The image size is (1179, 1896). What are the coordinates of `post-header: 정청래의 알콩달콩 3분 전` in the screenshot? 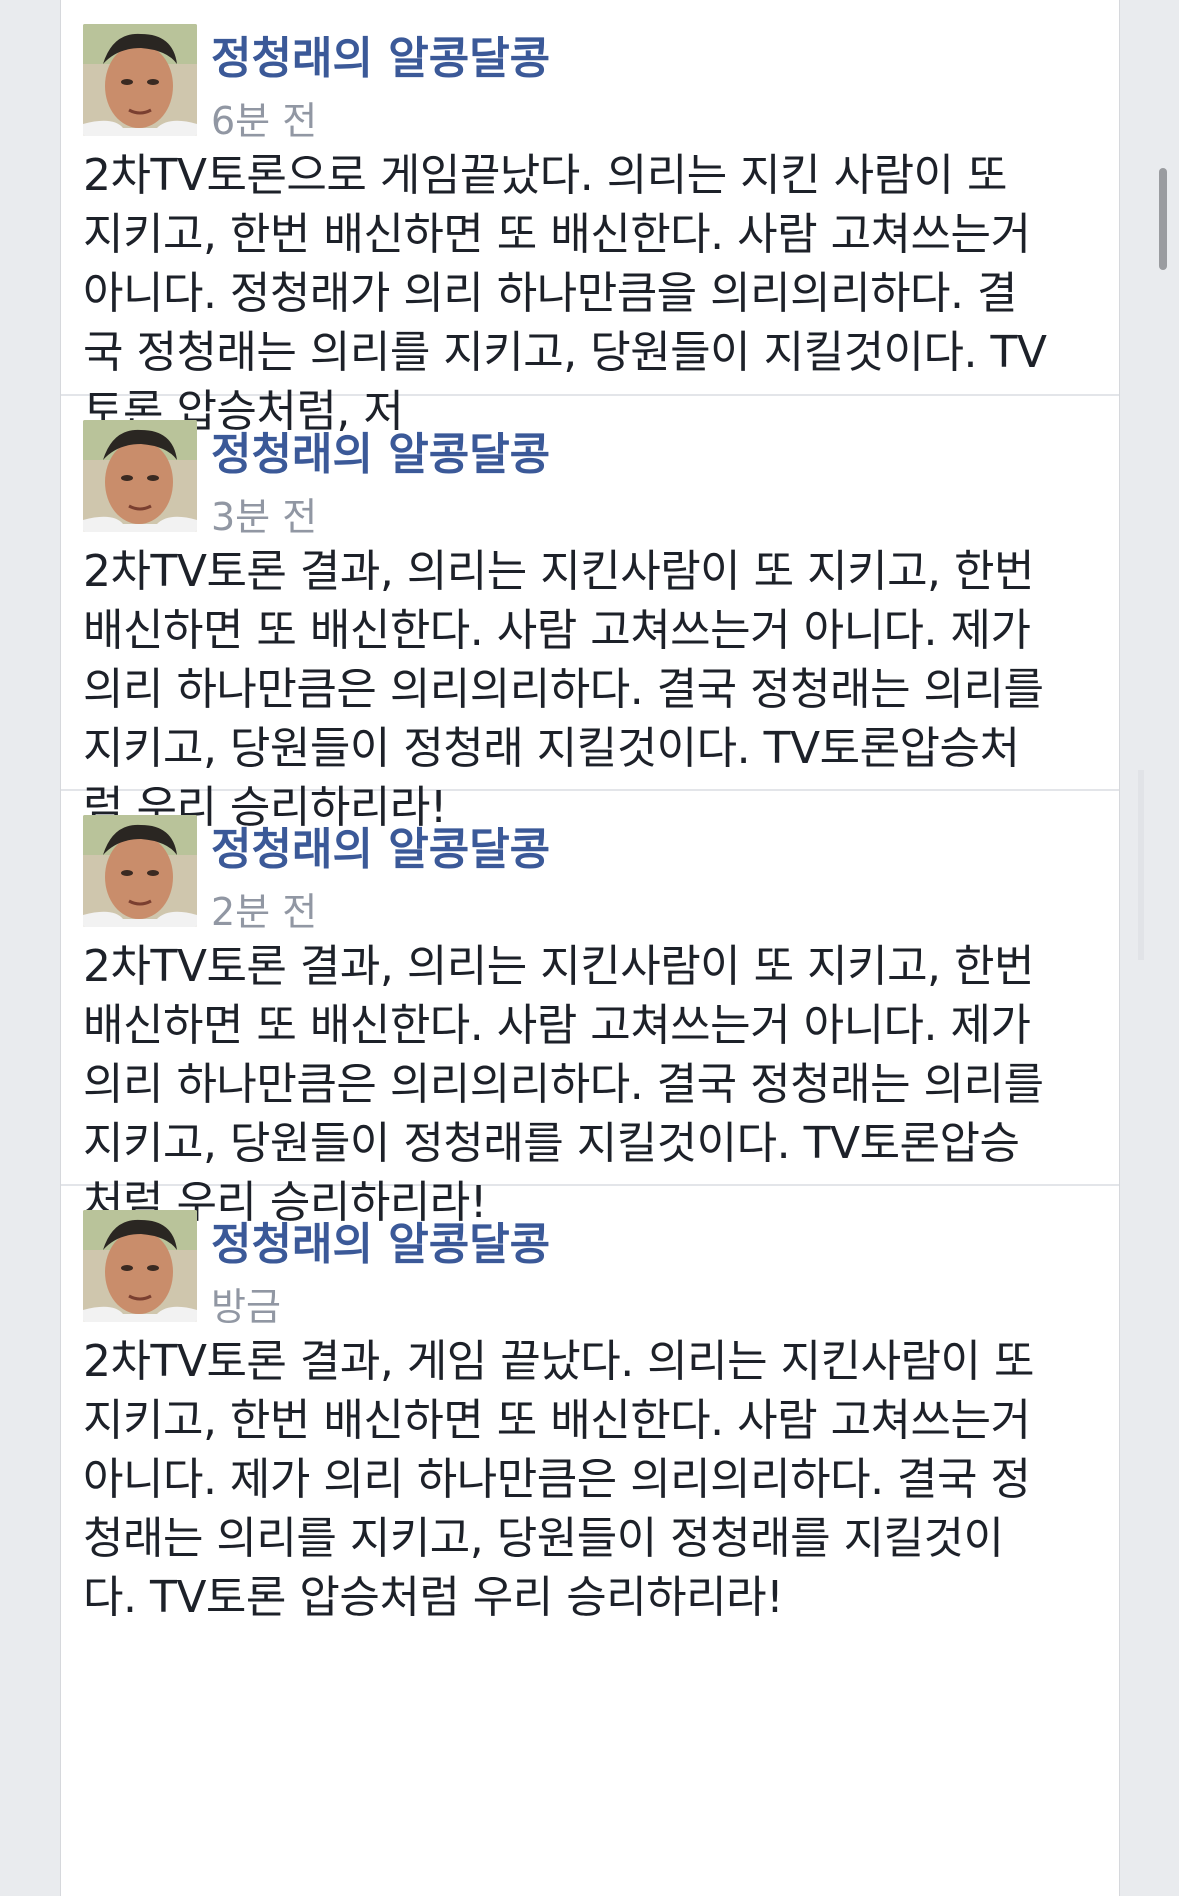 It's located at (533, 476).